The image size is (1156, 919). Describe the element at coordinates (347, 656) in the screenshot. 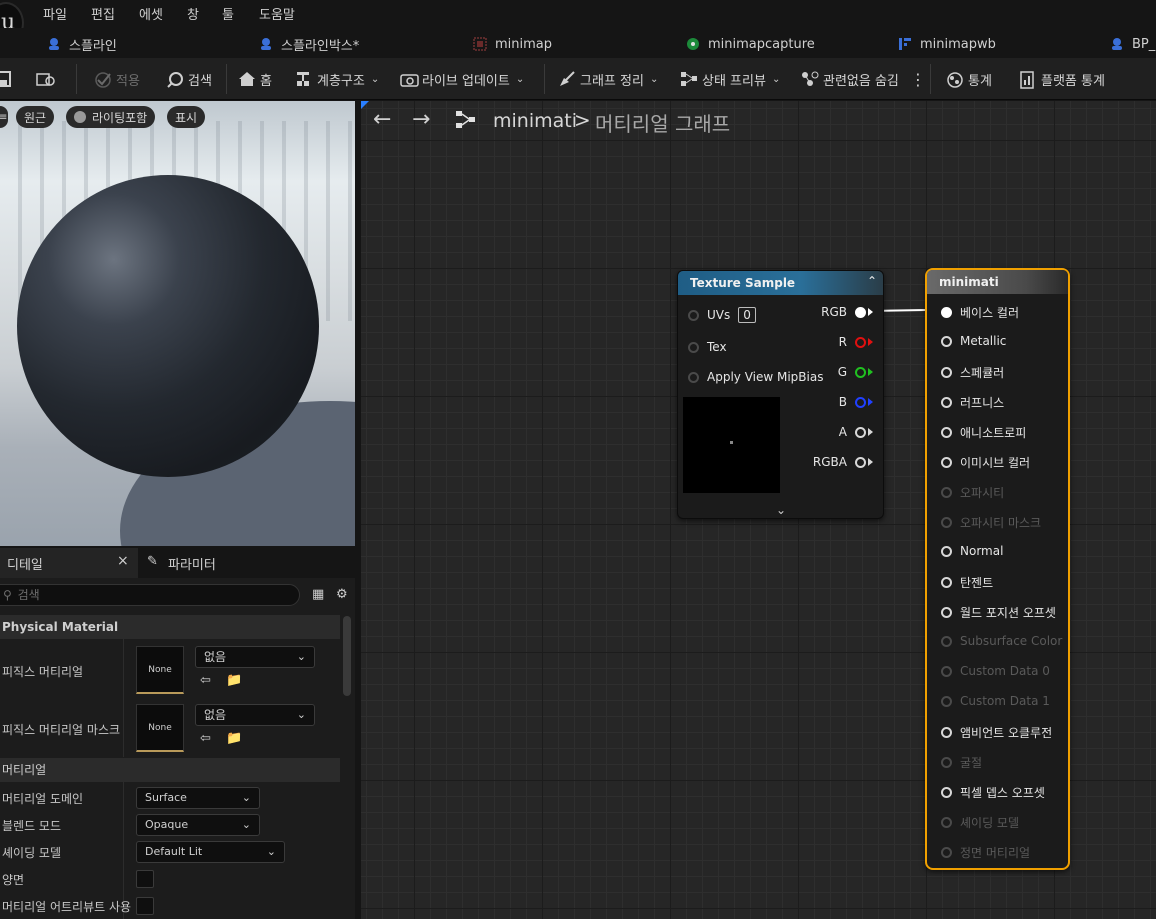

I see `details-scrollbar` at that location.